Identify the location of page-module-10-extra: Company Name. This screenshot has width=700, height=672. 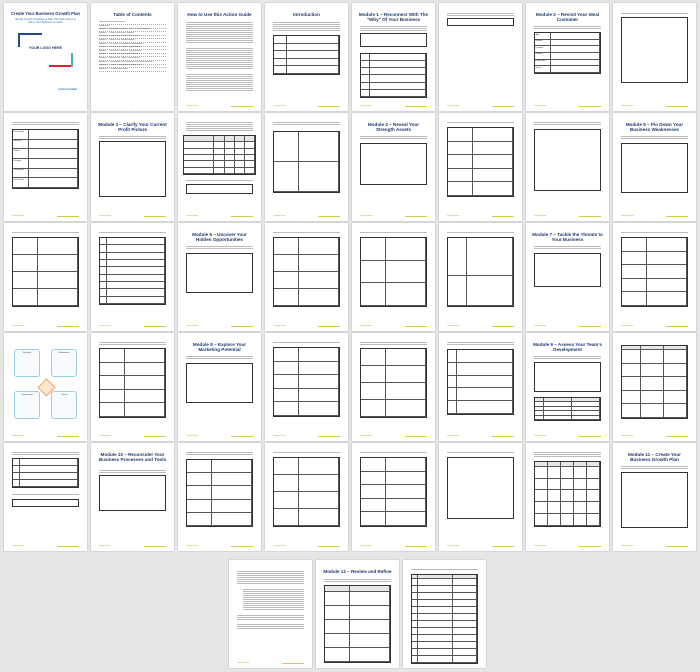
(393, 497).